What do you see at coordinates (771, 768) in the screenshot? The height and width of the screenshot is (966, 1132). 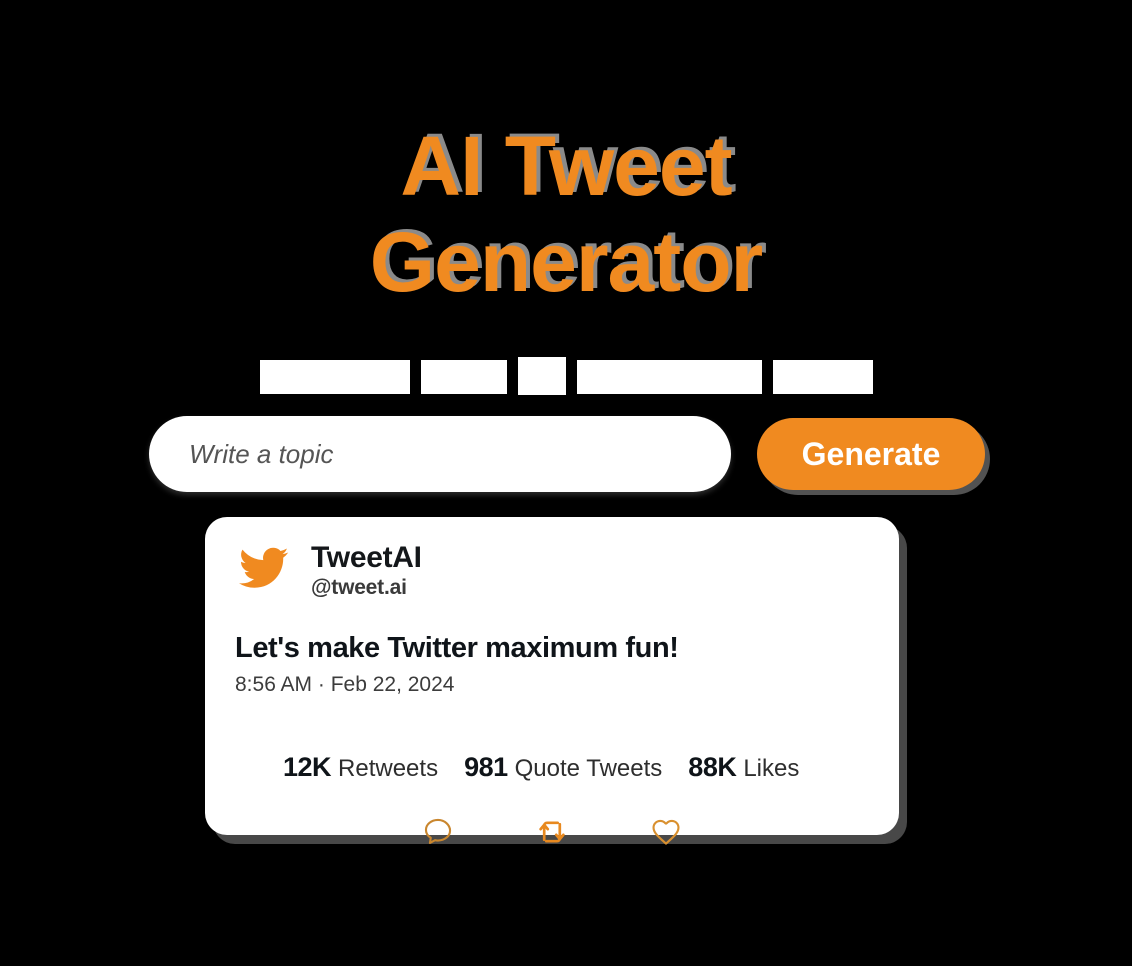 I see `stat-label: Likes` at bounding box center [771, 768].